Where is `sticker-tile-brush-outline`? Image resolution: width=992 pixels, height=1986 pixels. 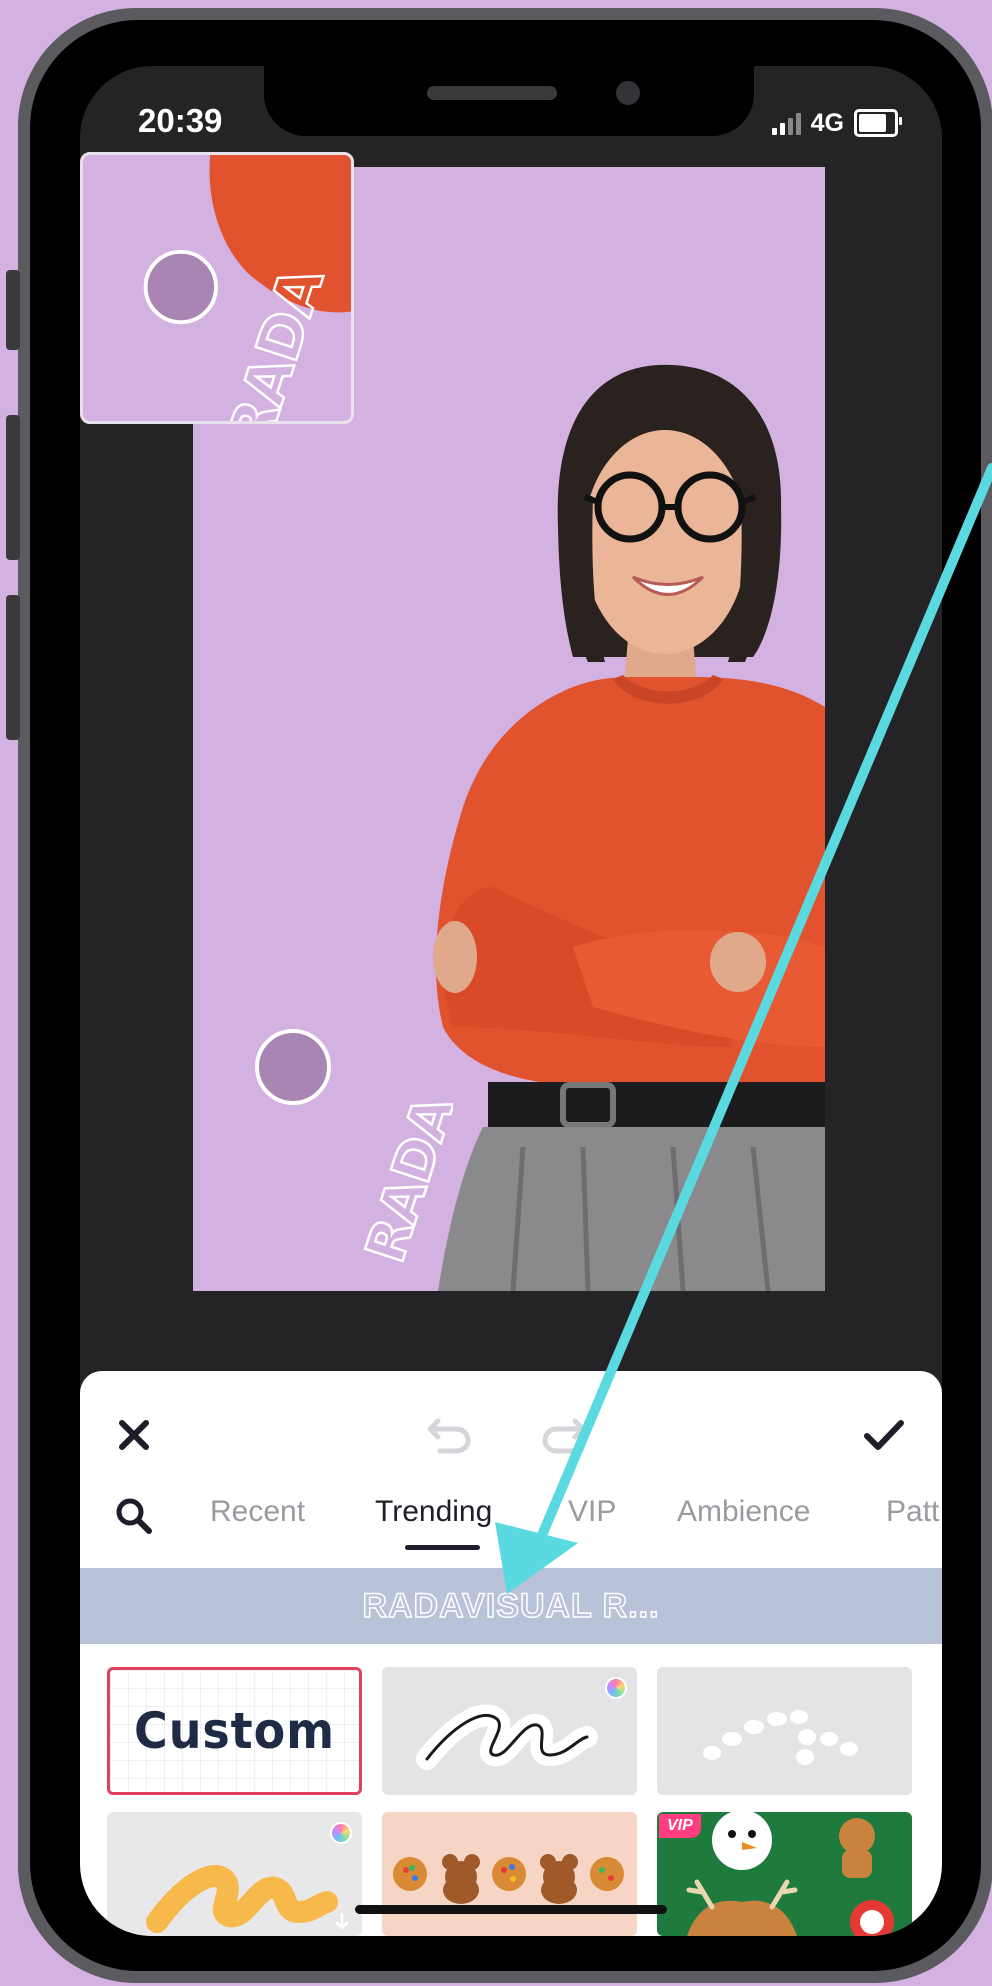
sticker-tile-brush-outline is located at coordinates (509, 1731).